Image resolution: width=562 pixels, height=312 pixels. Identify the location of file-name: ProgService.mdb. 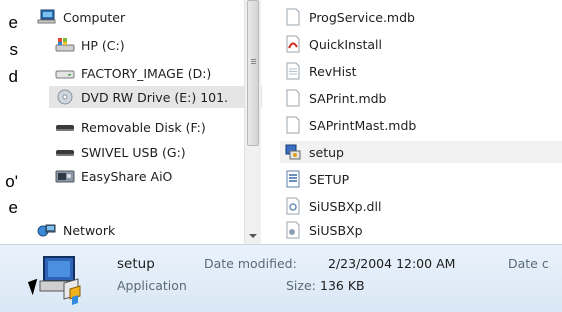
(362, 17).